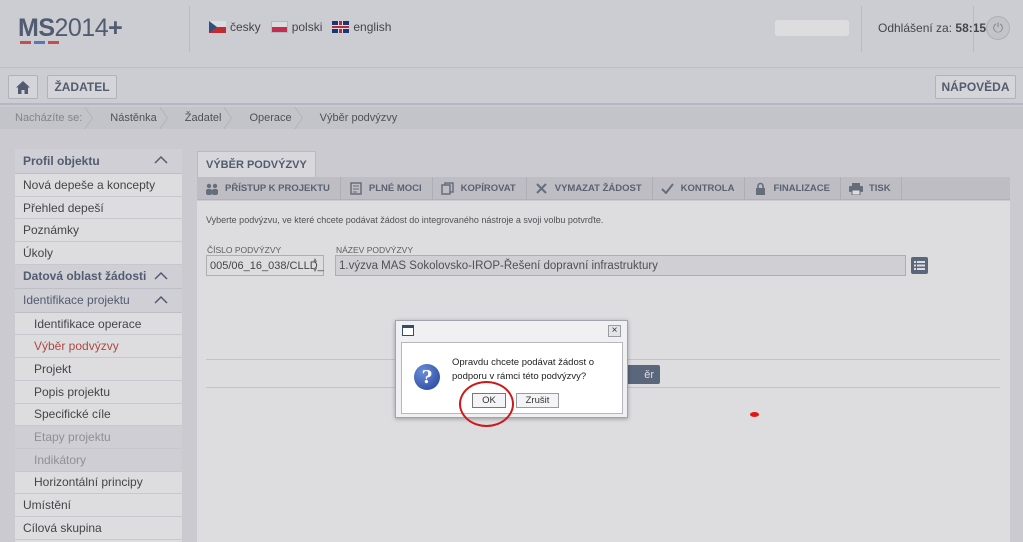 Image resolution: width=1023 pixels, height=542 pixels. I want to click on close-icon: ×, so click(614, 331).